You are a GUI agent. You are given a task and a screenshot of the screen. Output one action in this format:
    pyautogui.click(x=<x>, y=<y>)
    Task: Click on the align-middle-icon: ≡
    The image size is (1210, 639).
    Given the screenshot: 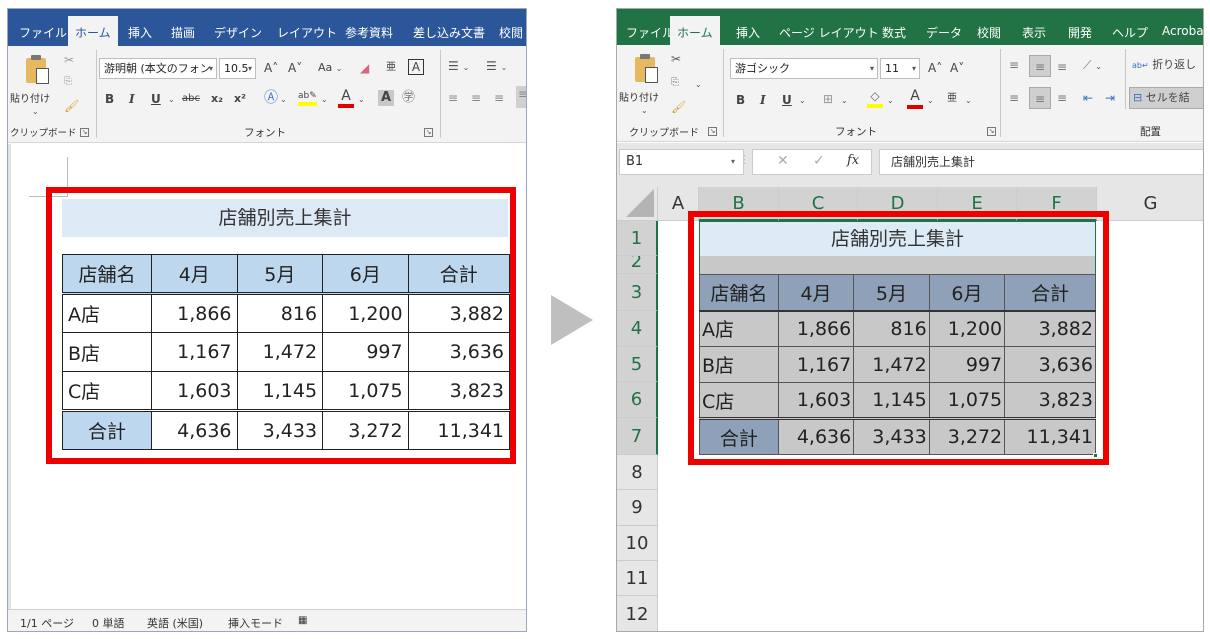 What is the action you would take?
    pyautogui.click(x=1040, y=66)
    